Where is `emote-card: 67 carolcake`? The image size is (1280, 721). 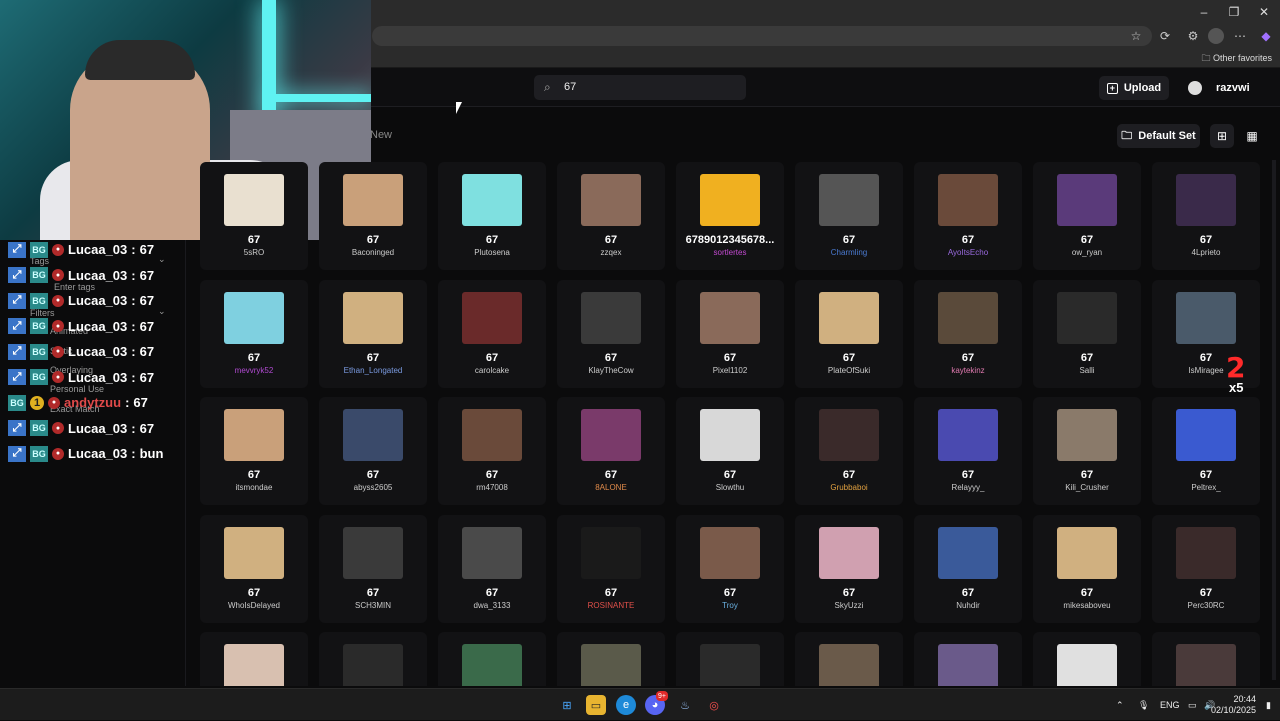 emote-card: 67 carolcake is located at coordinates (492, 333).